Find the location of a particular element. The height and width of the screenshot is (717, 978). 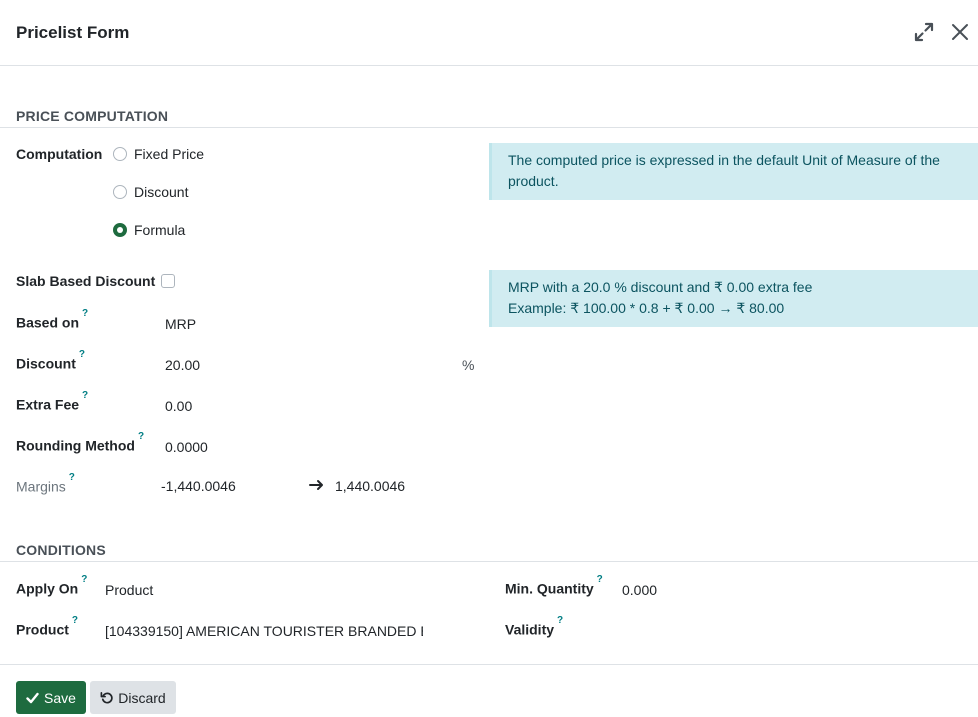

percent-sign: % is located at coordinates (468, 365).